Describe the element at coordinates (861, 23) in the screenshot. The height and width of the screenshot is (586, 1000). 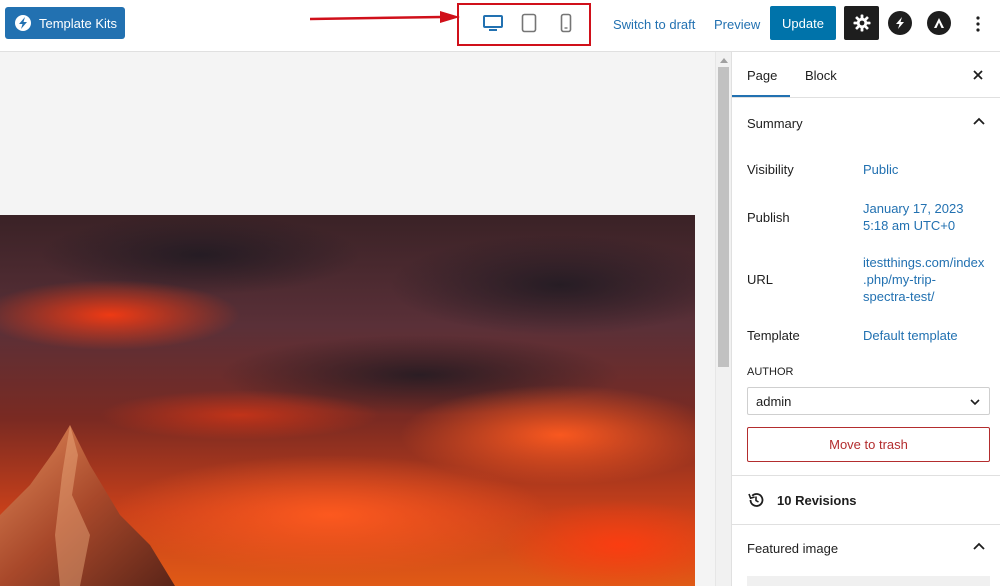
I see `settings-gear-icon` at that location.